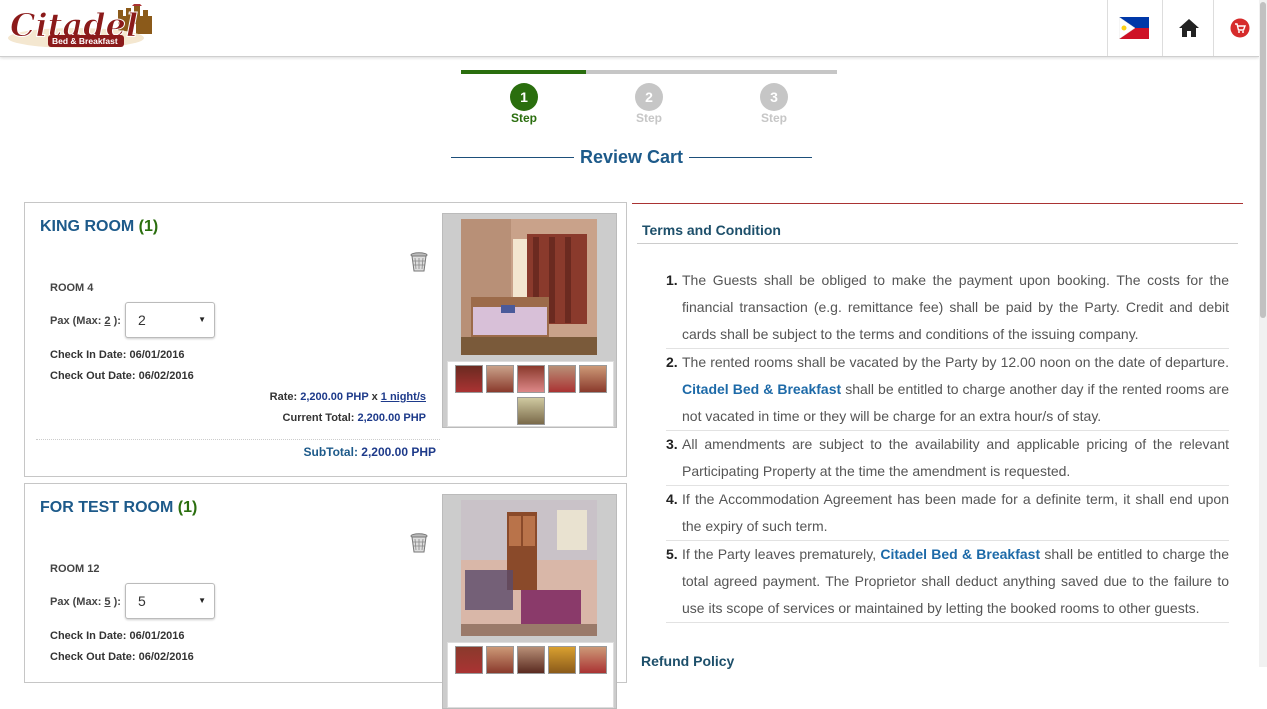 Image resolution: width=1267 pixels, height=709 pixels. I want to click on room-number: ROOM 4, so click(72, 288).